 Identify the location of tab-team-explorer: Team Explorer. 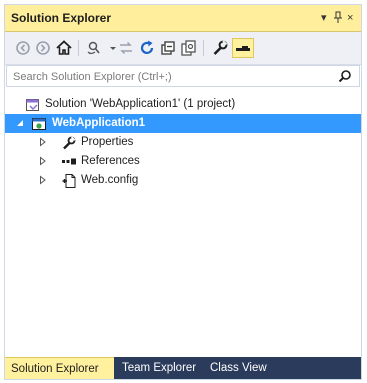
(159, 368).